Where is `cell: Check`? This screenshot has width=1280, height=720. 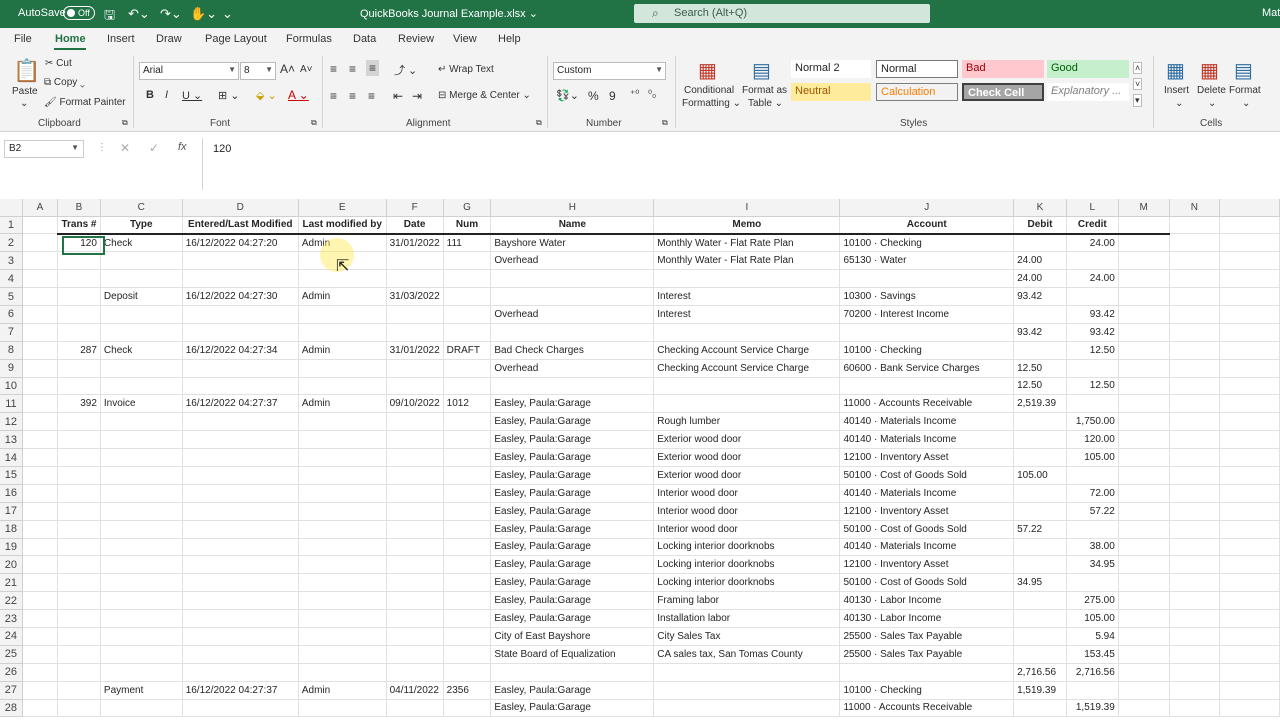
cell: Check is located at coordinates (141, 350).